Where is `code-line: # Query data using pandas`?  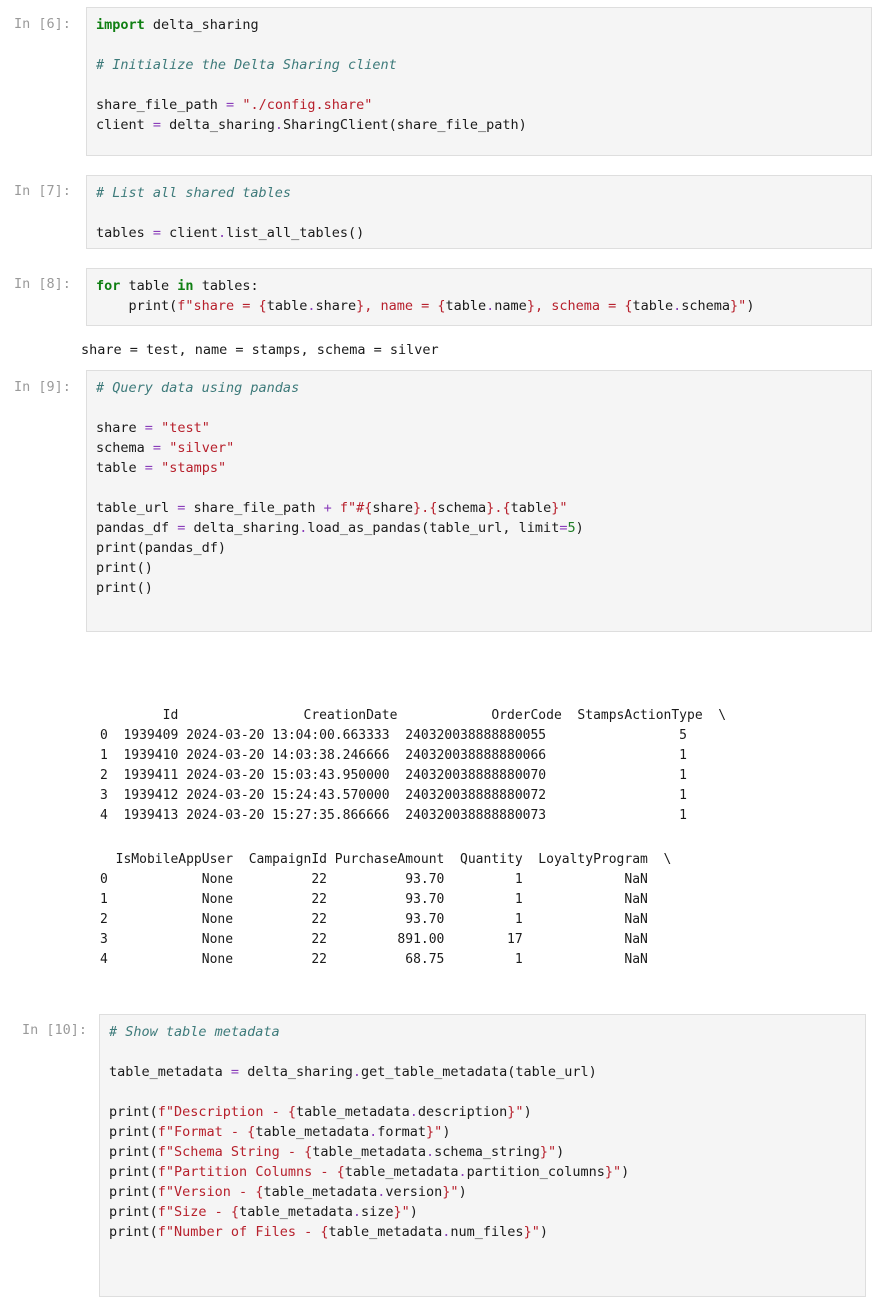 code-line: # Query data using pandas is located at coordinates (197, 388).